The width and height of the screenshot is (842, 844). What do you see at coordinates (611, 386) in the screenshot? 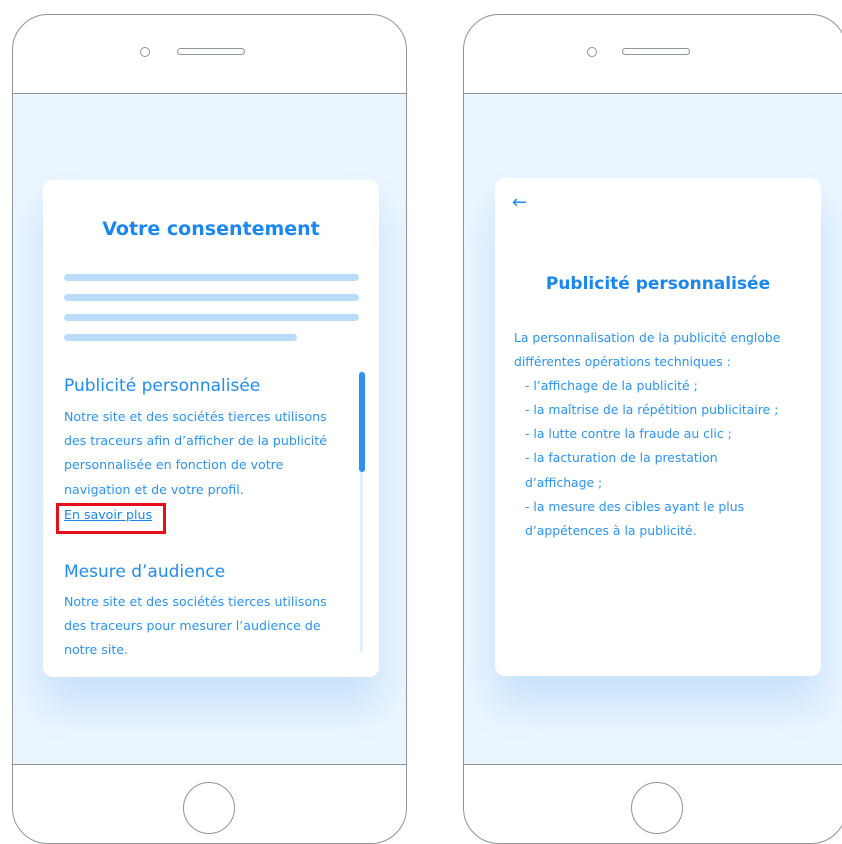
I see `detail-item: - l’affichage de la publicité ;` at bounding box center [611, 386].